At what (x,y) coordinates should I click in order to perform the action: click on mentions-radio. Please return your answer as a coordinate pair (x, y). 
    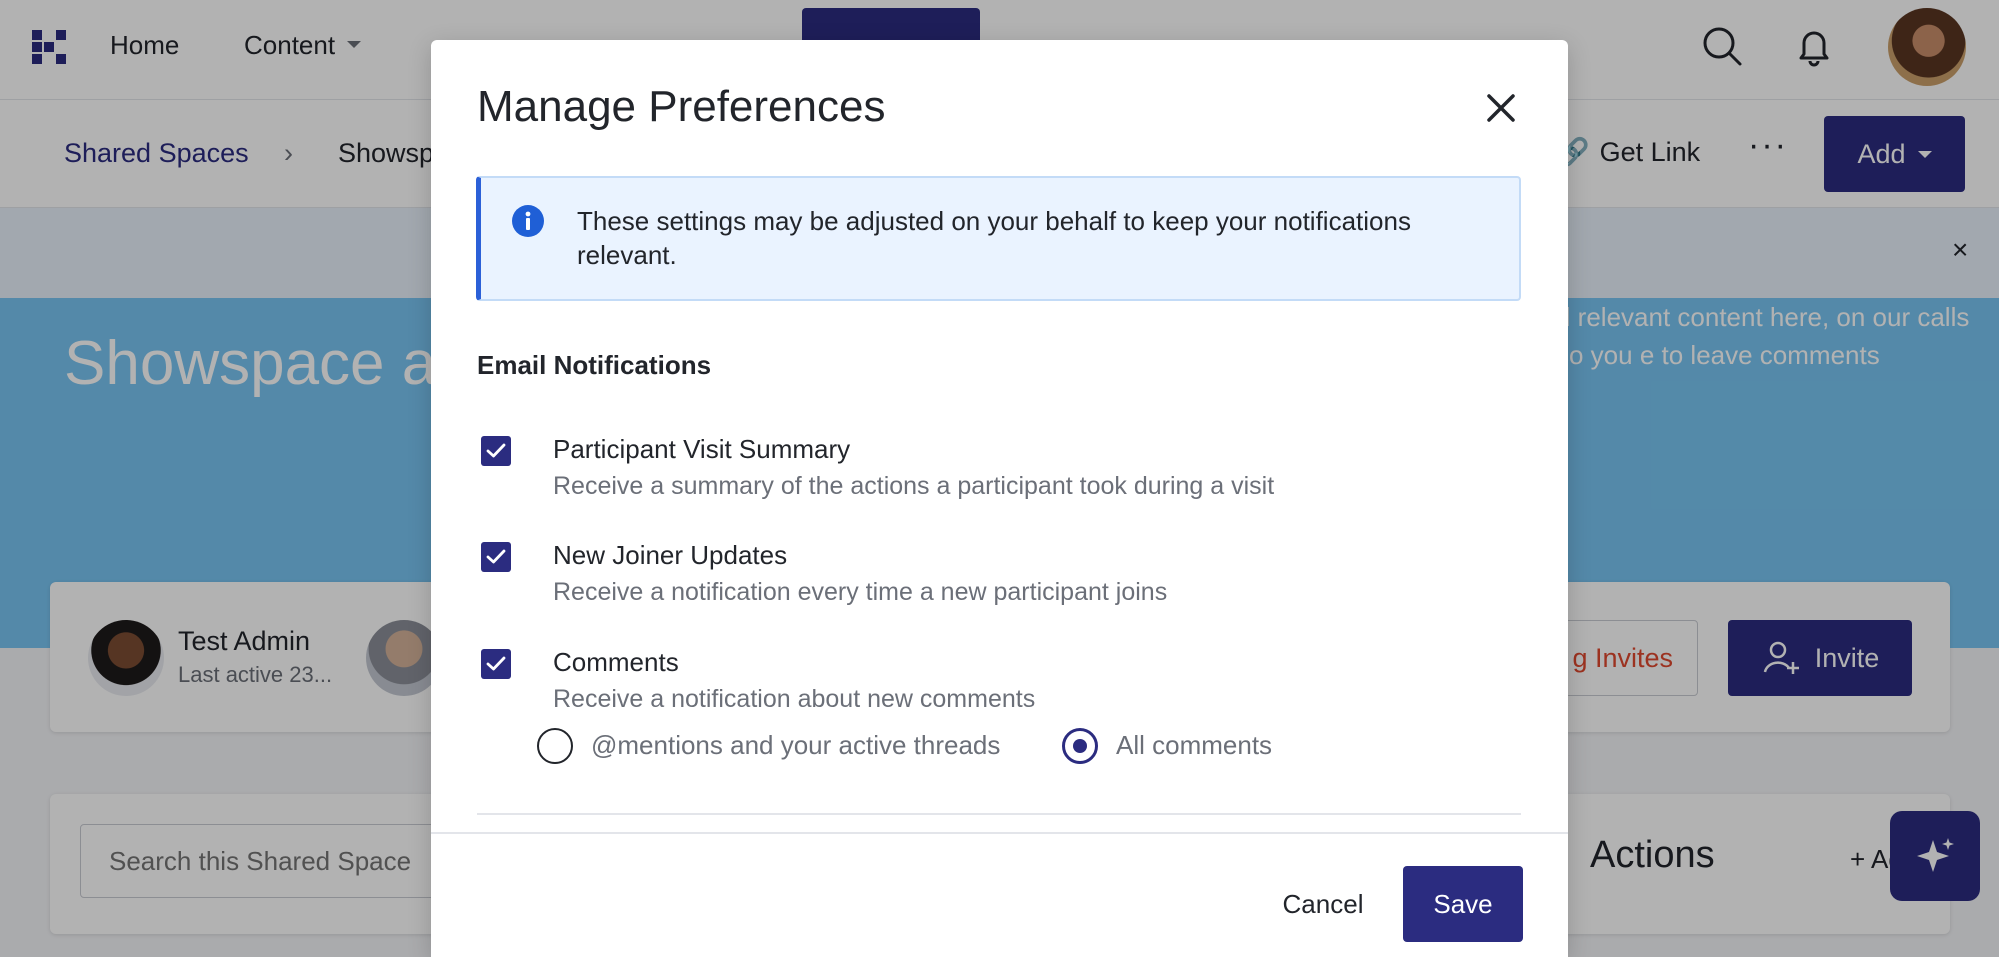
    Looking at the image, I should click on (555, 746).